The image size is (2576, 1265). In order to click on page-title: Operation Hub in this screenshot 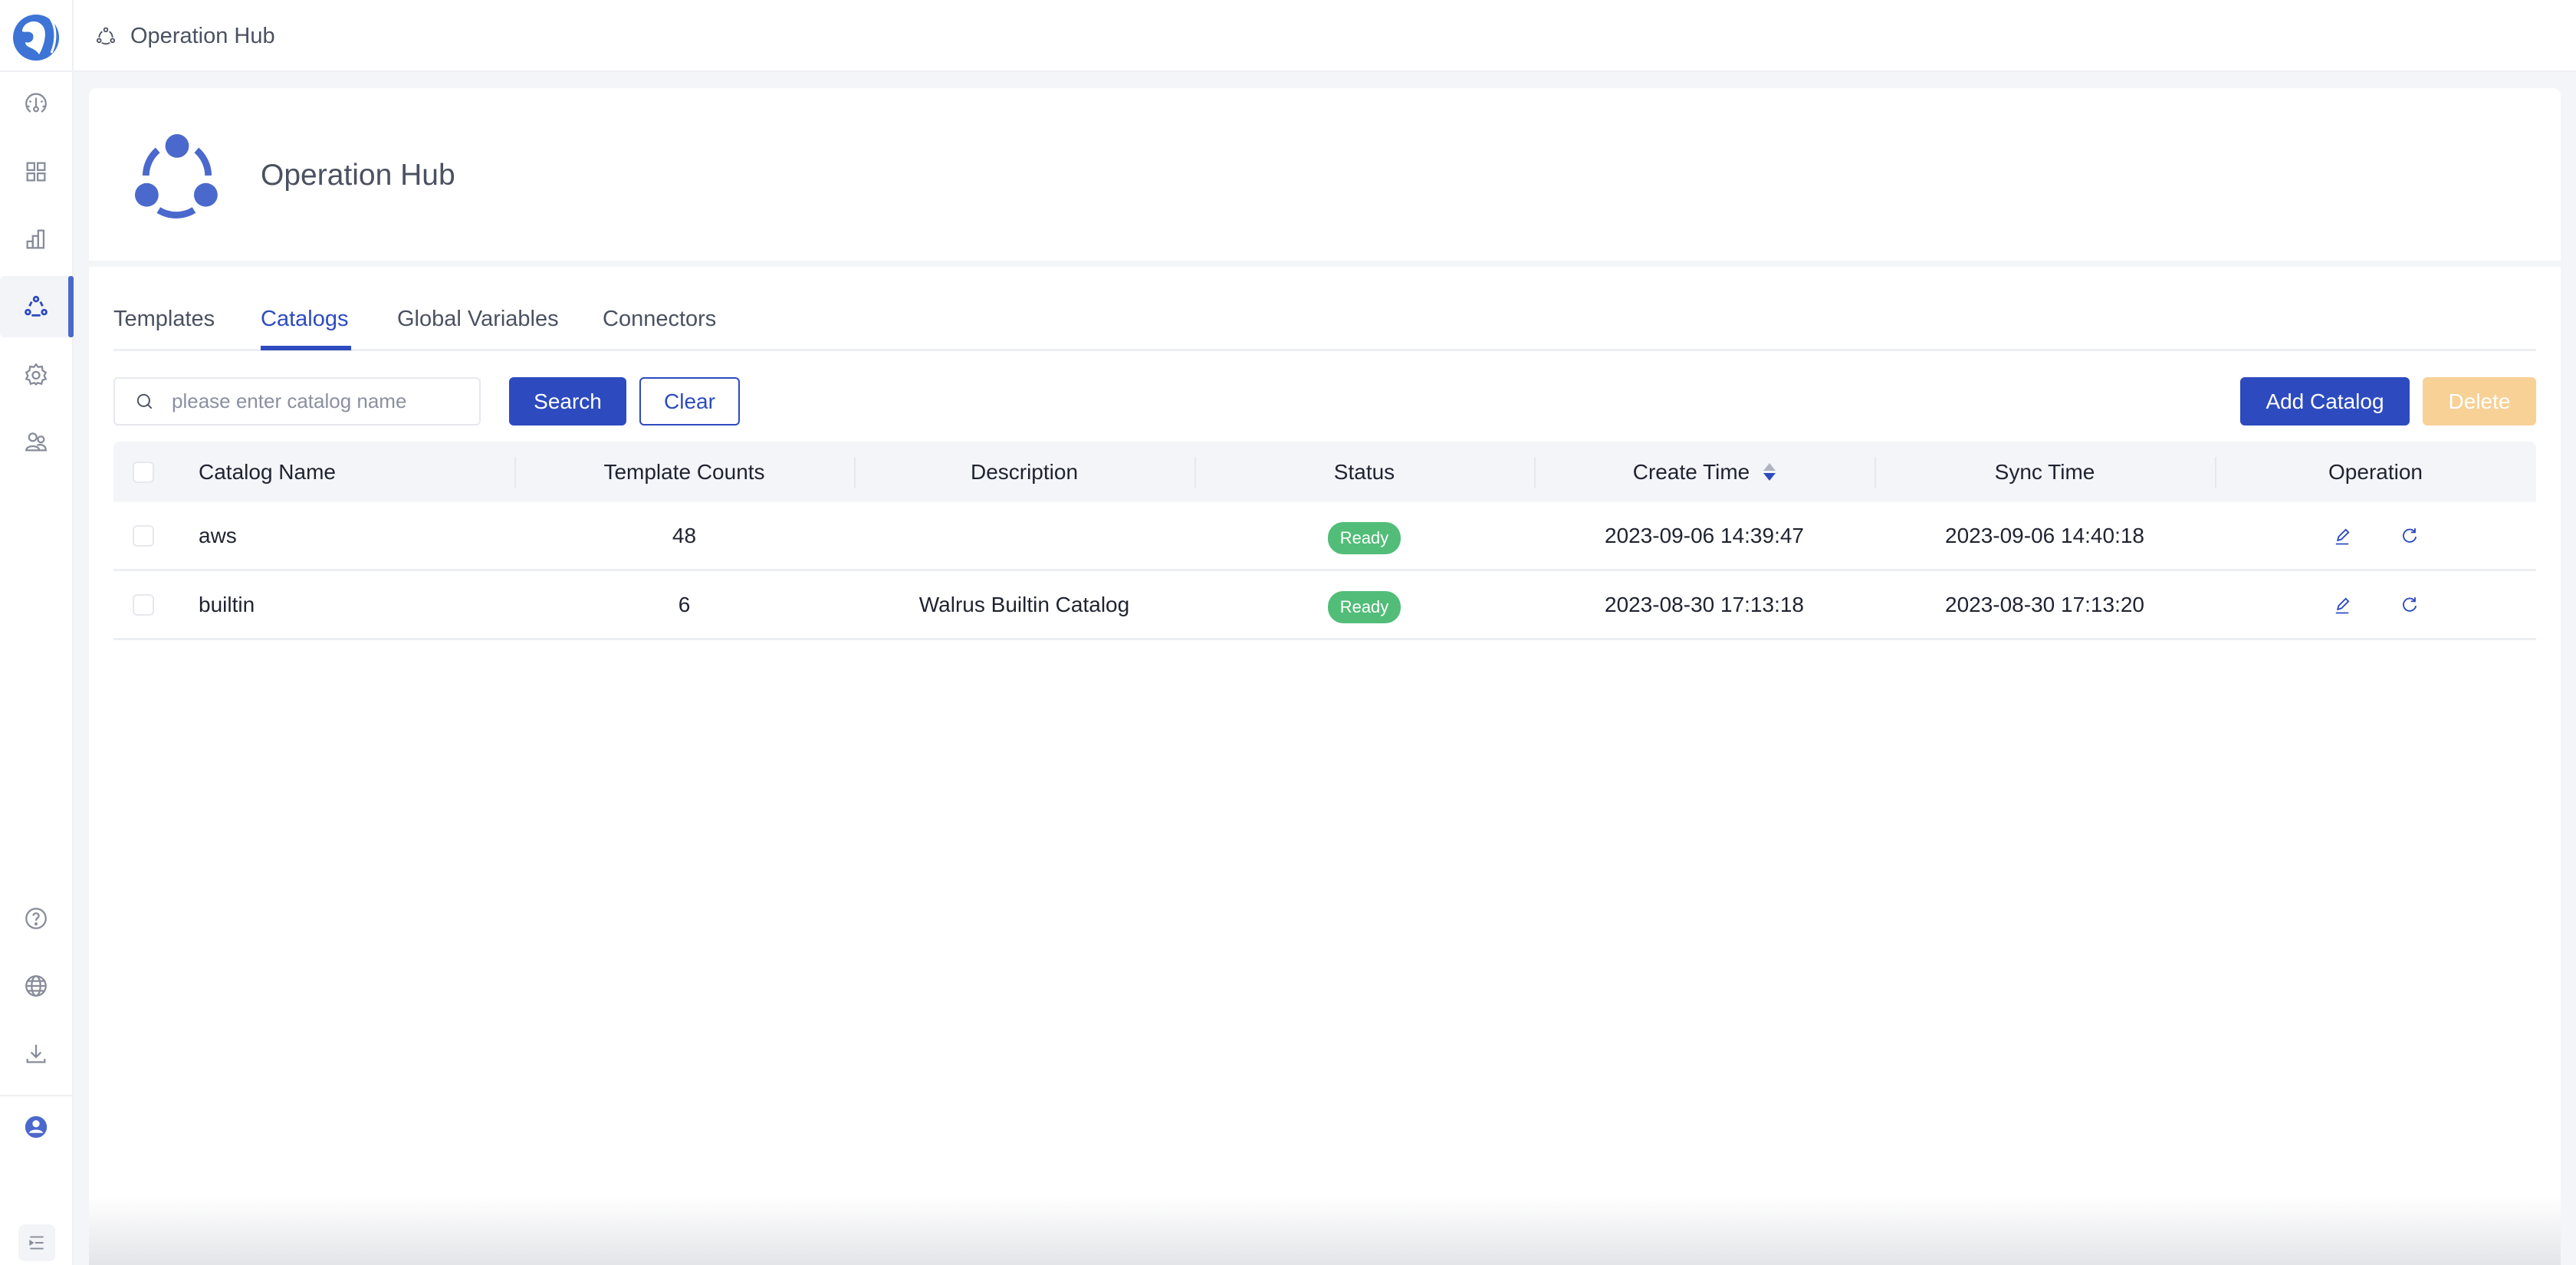, I will do `click(358, 176)`.